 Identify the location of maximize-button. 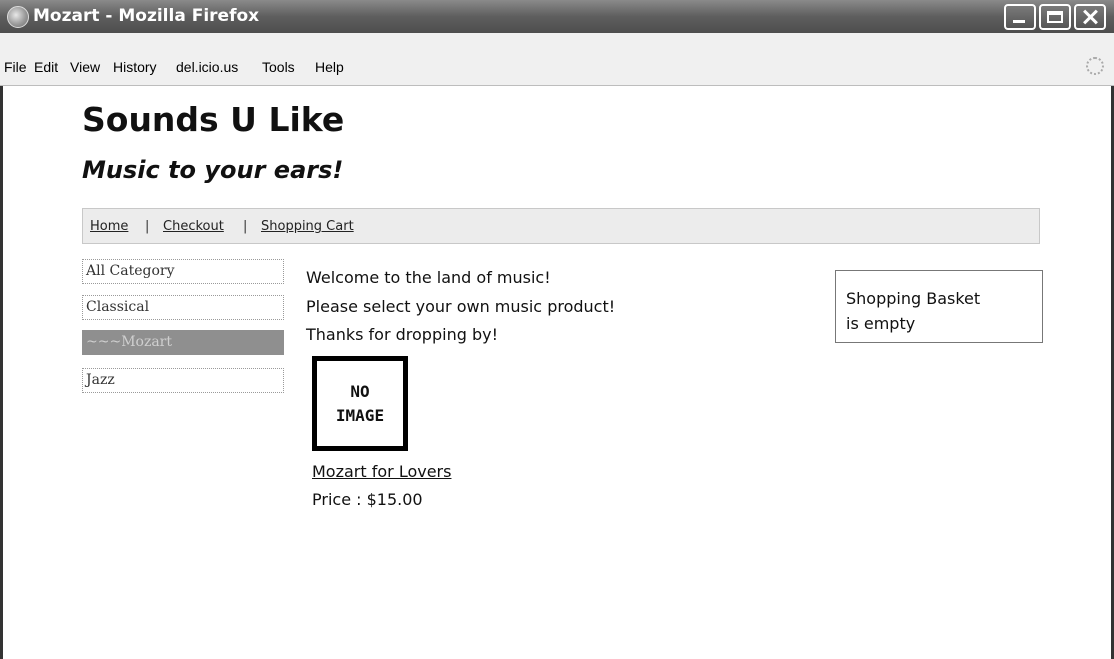
(1055, 17).